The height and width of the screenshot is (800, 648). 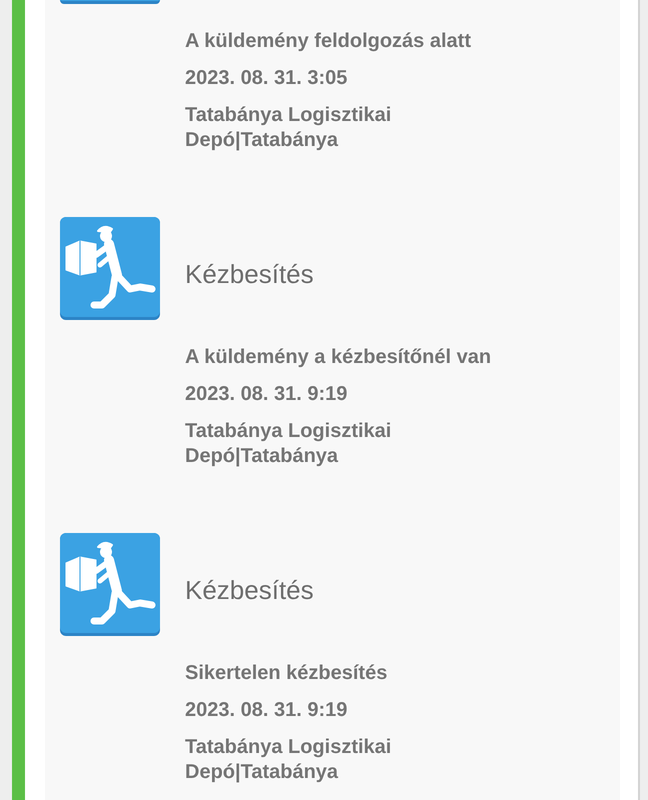 What do you see at coordinates (338, 357) in the screenshot?
I see `event-description: A küldemény a kézbesítőnél van` at bounding box center [338, 357].